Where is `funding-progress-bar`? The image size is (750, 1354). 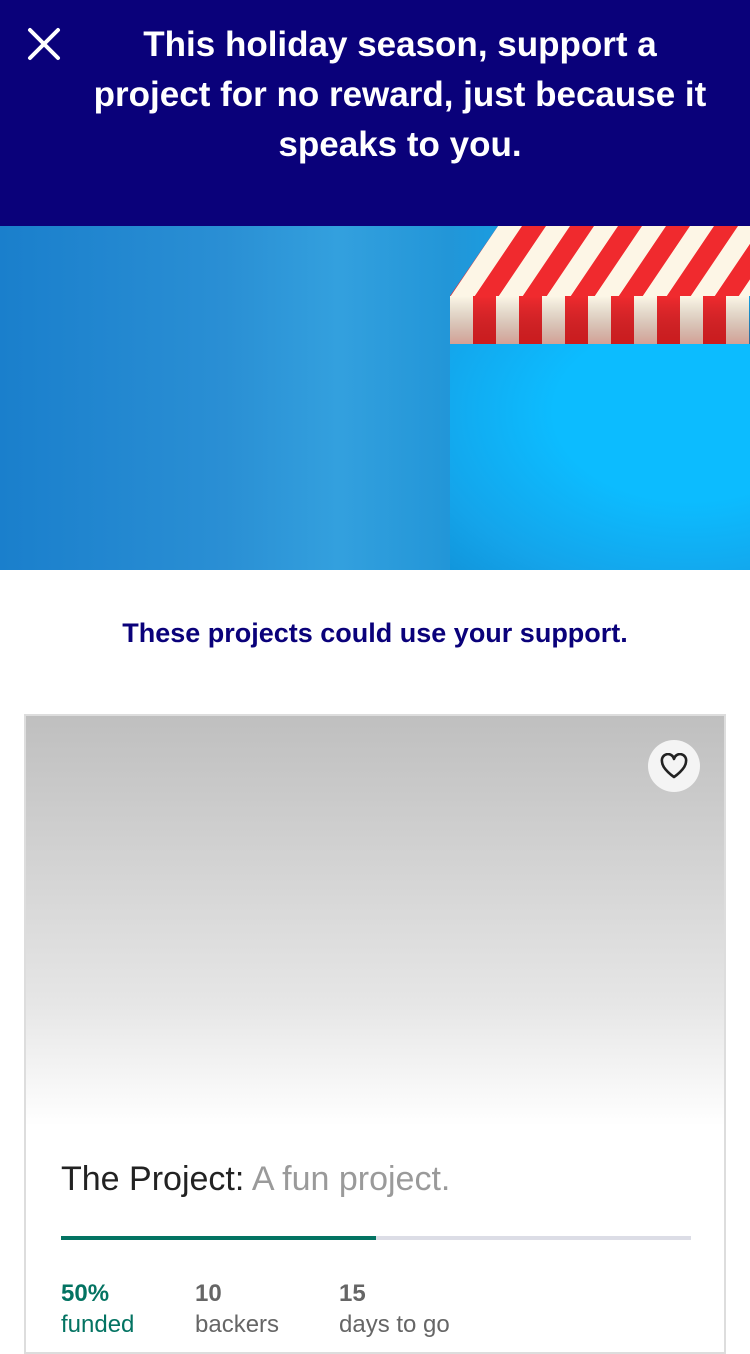
funding-progress-bar is located at coordinates (376, 1238).